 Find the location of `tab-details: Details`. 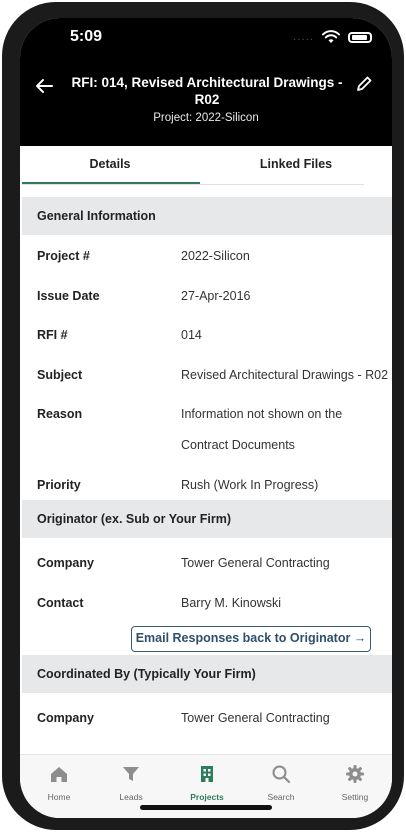

tab-details: Details is located at coordinates (110, 166).